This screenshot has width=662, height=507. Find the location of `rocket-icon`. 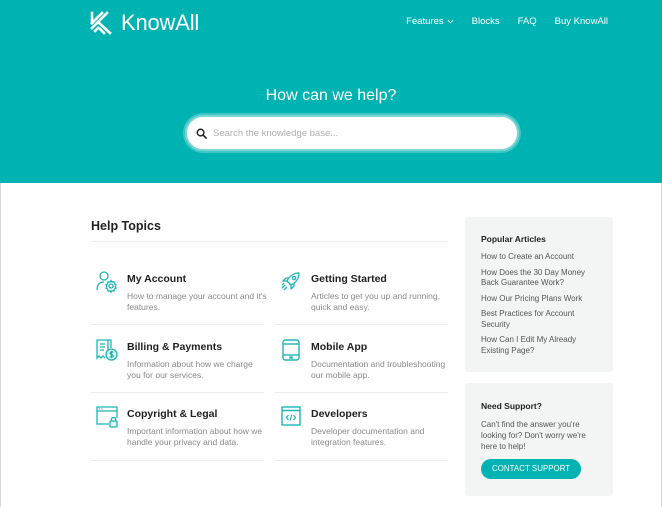

rocket-icon is located at coordinates (290, 281).